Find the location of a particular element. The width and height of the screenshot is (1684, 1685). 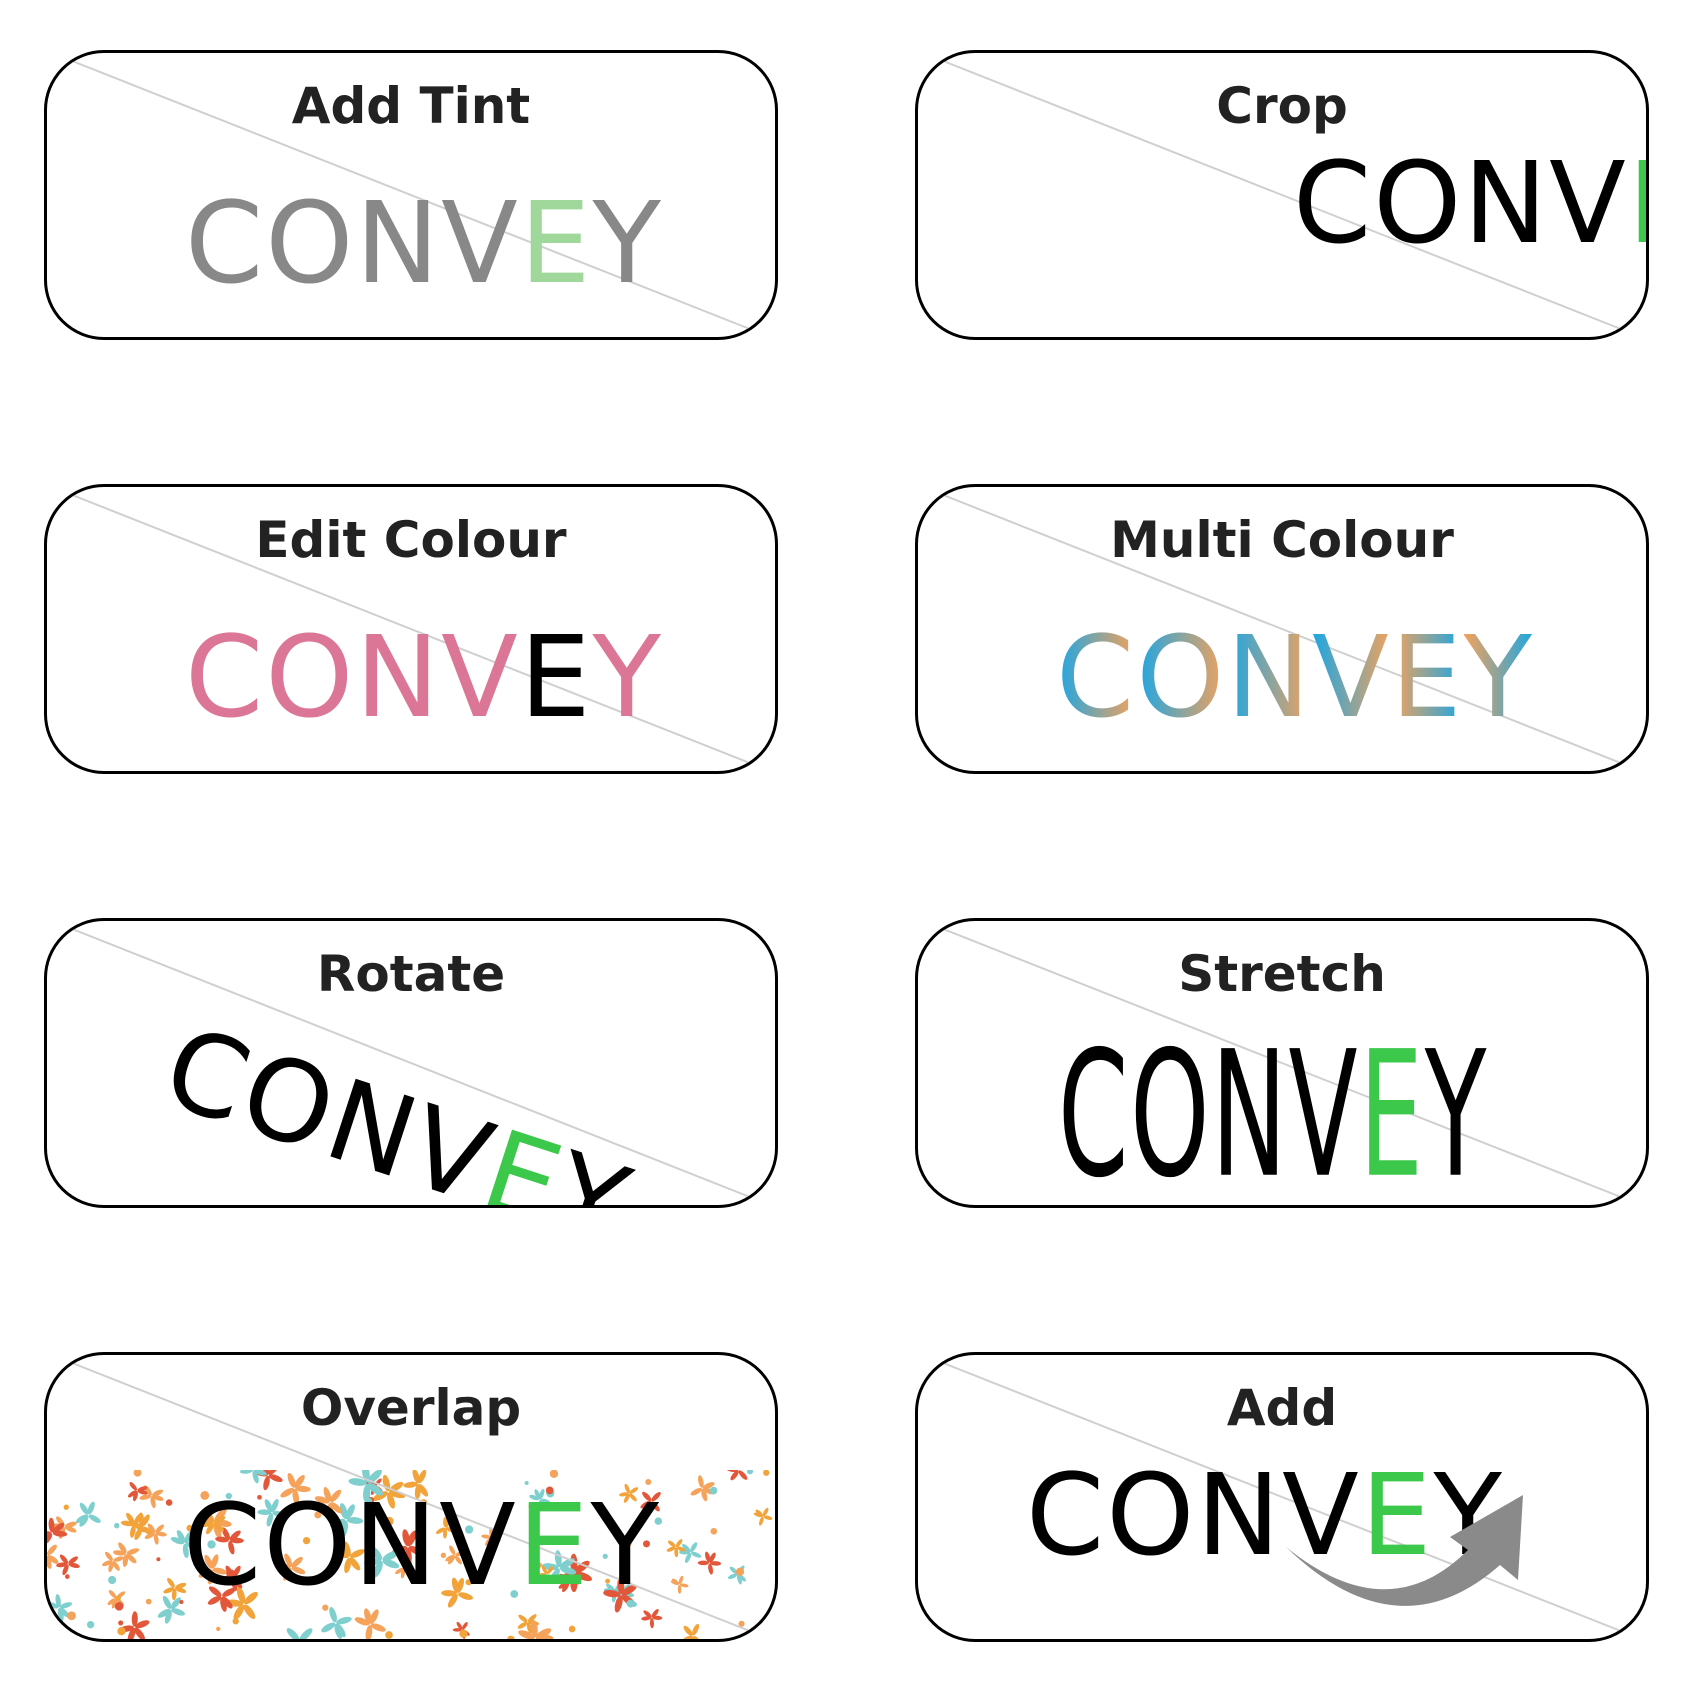

card-add-tint: Add Tint CONVEY is located at coordinates (411, 195).